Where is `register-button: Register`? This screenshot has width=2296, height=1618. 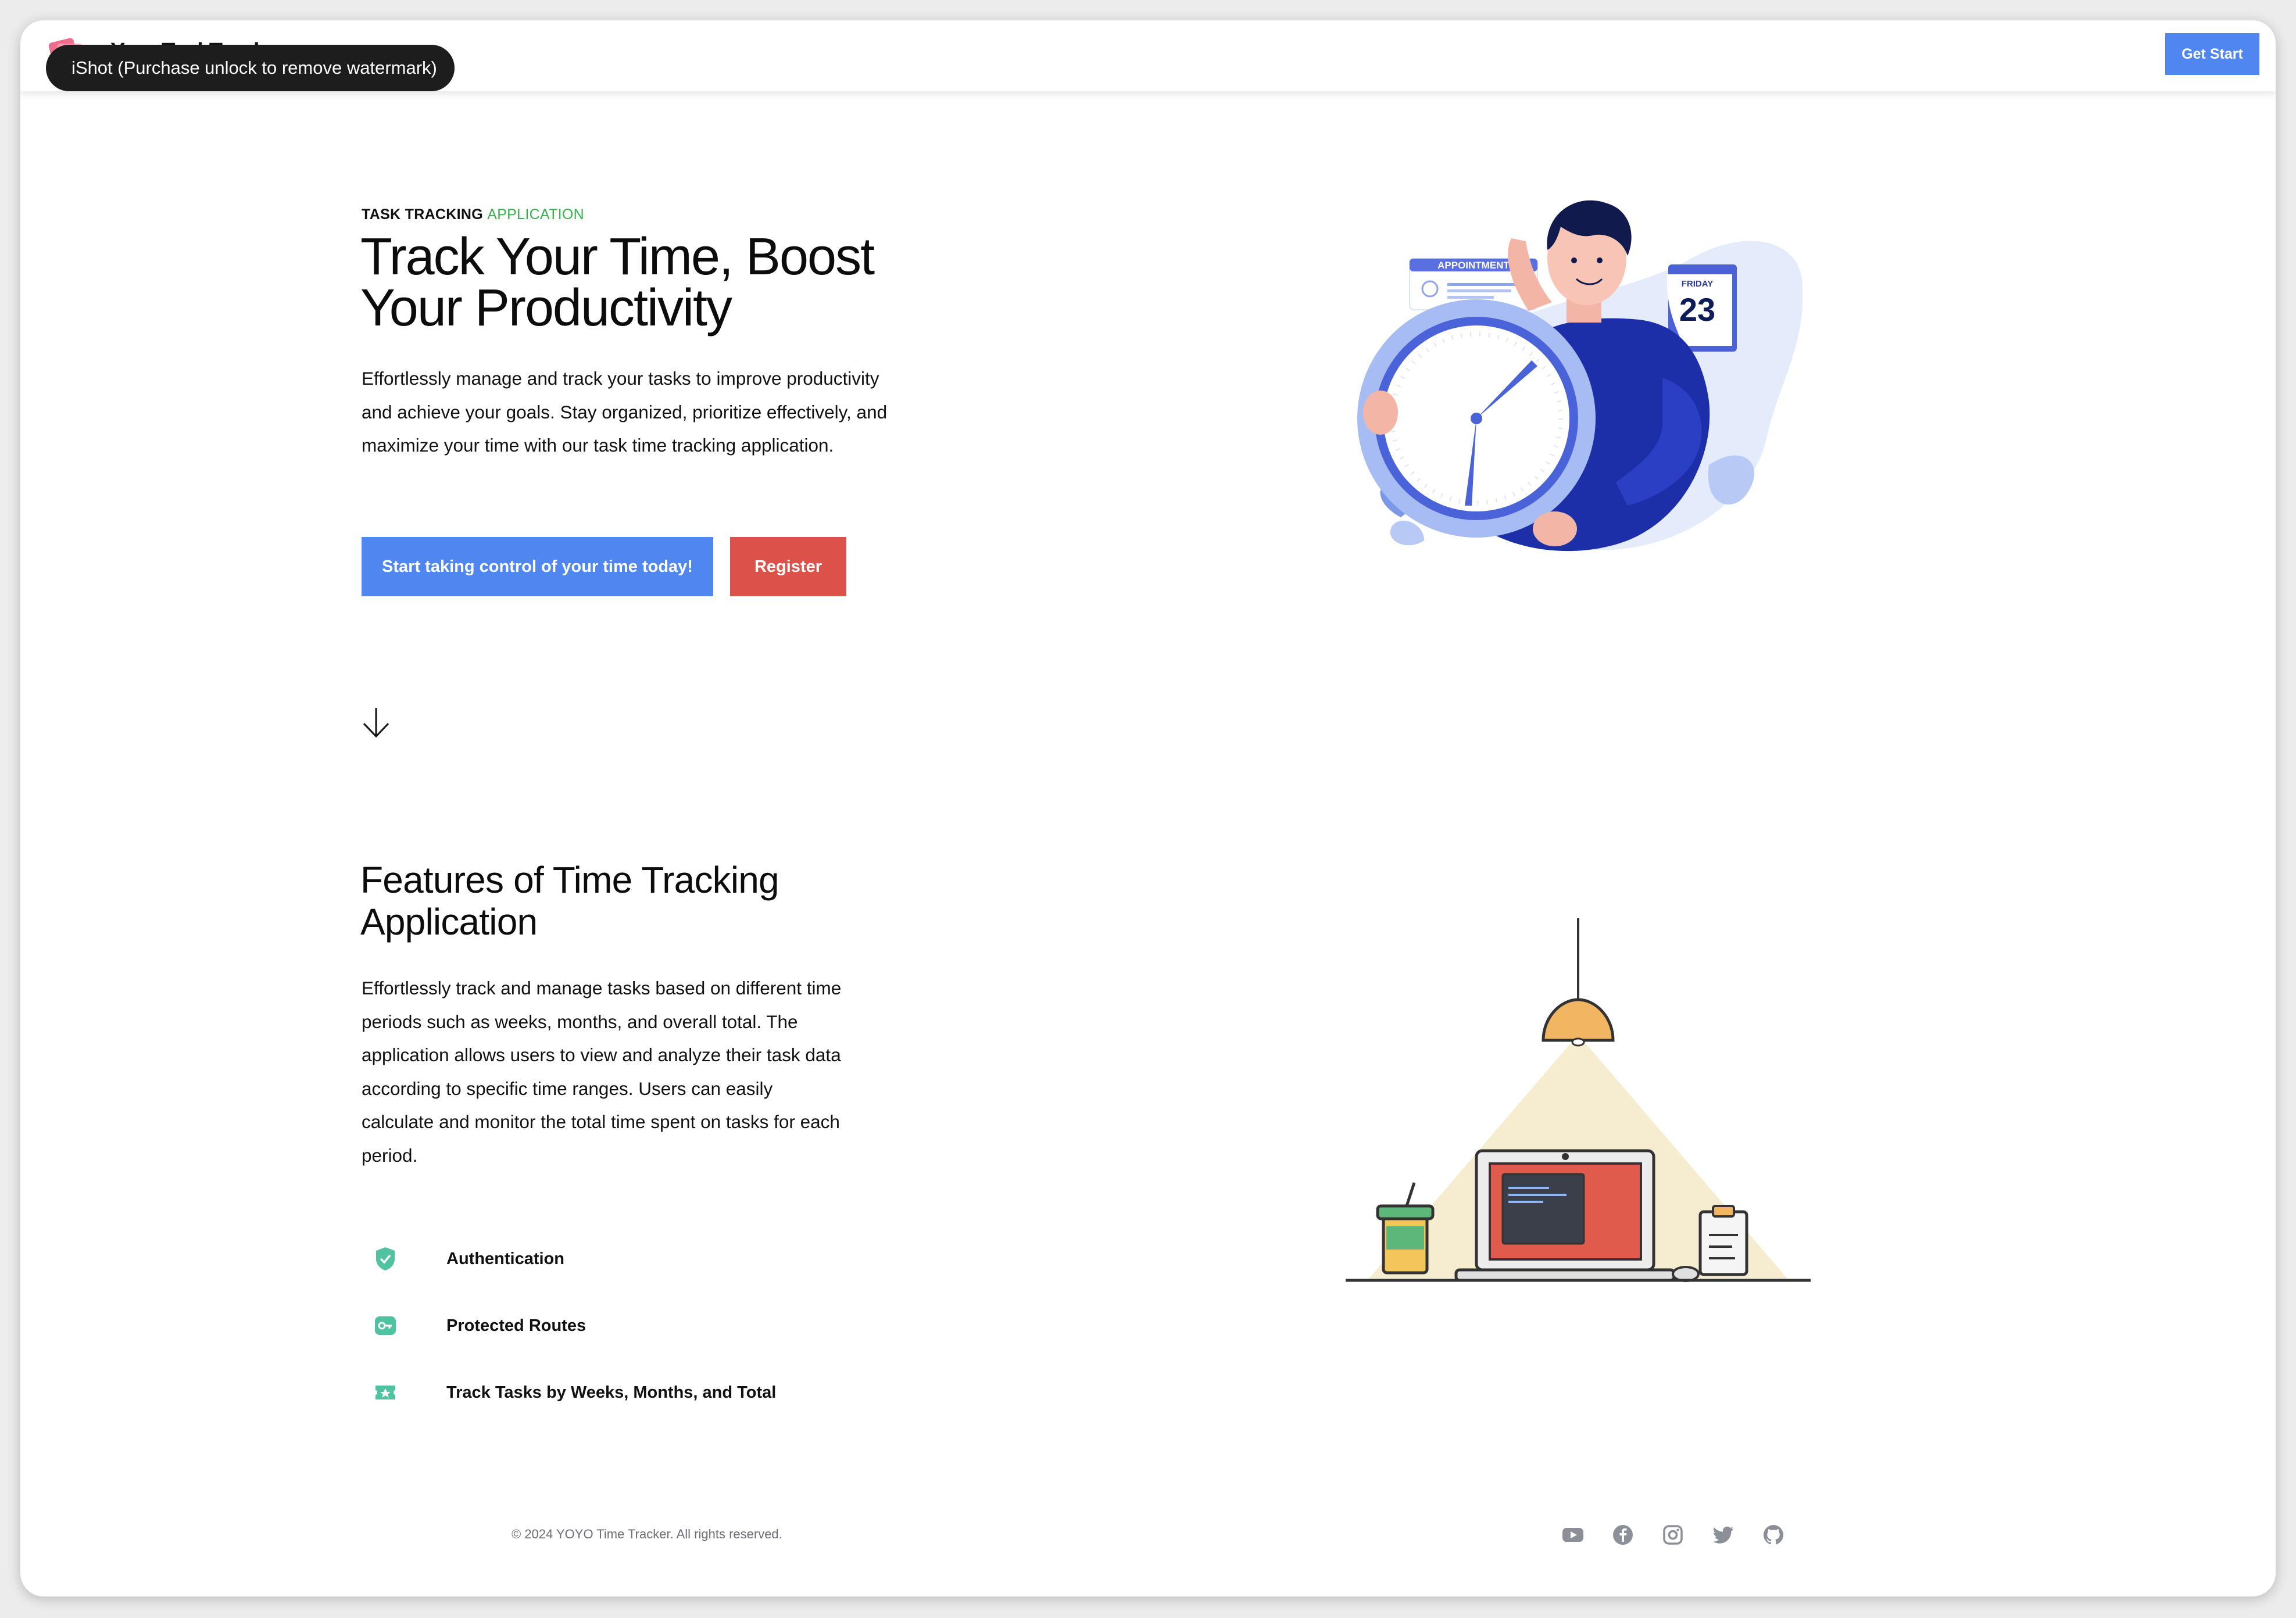
register-button: Register is located at coordinates (788, 566).